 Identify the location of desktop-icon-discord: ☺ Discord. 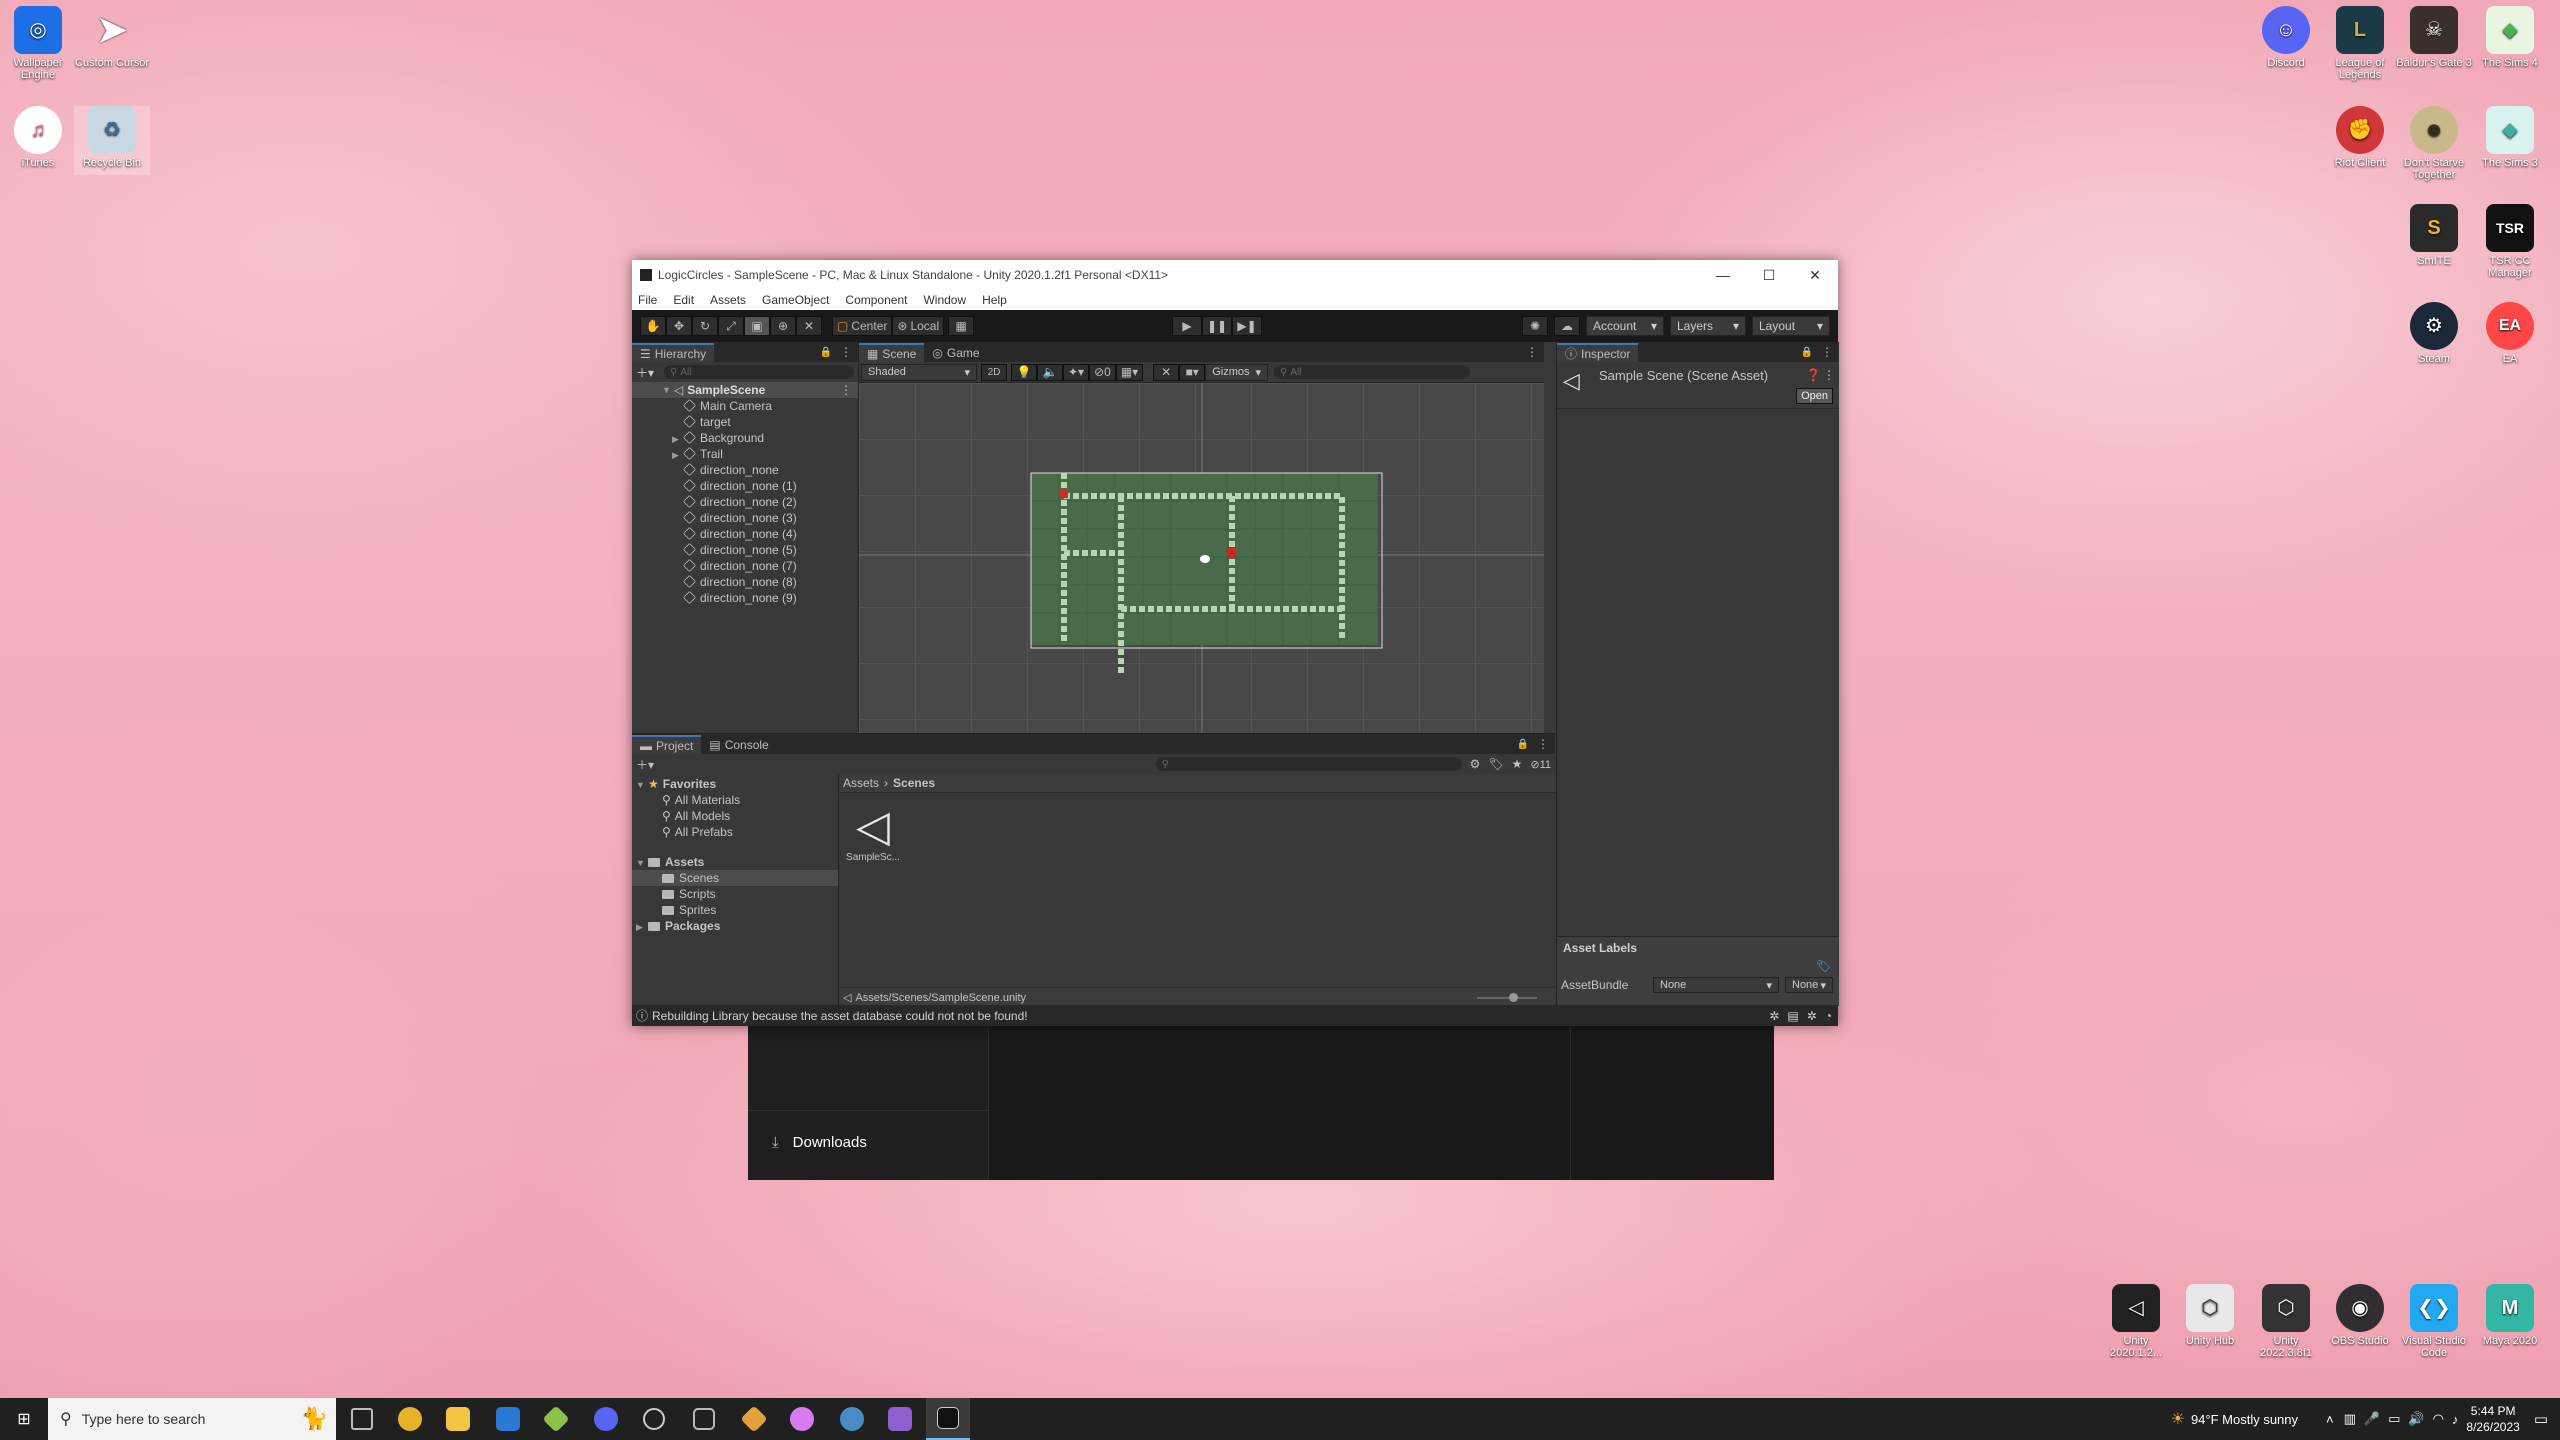
(2286, 37).